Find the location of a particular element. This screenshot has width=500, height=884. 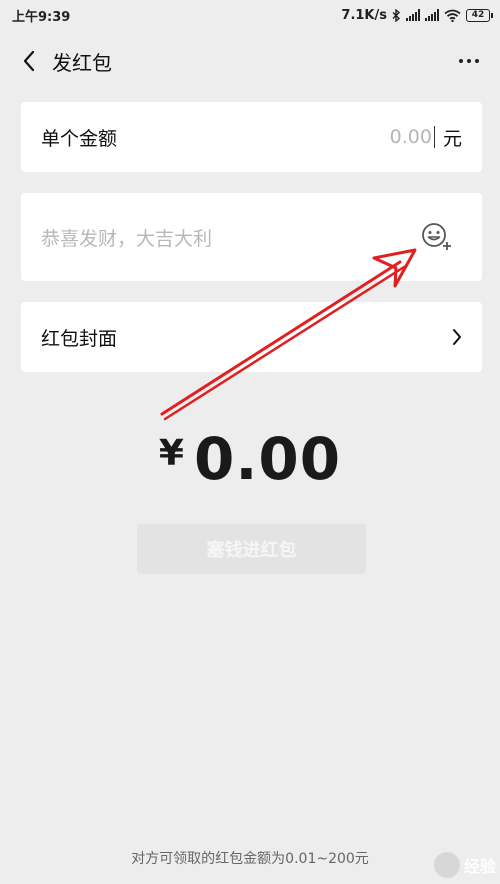

status-time: 上午9:39 is located at coordinates (41, 17).